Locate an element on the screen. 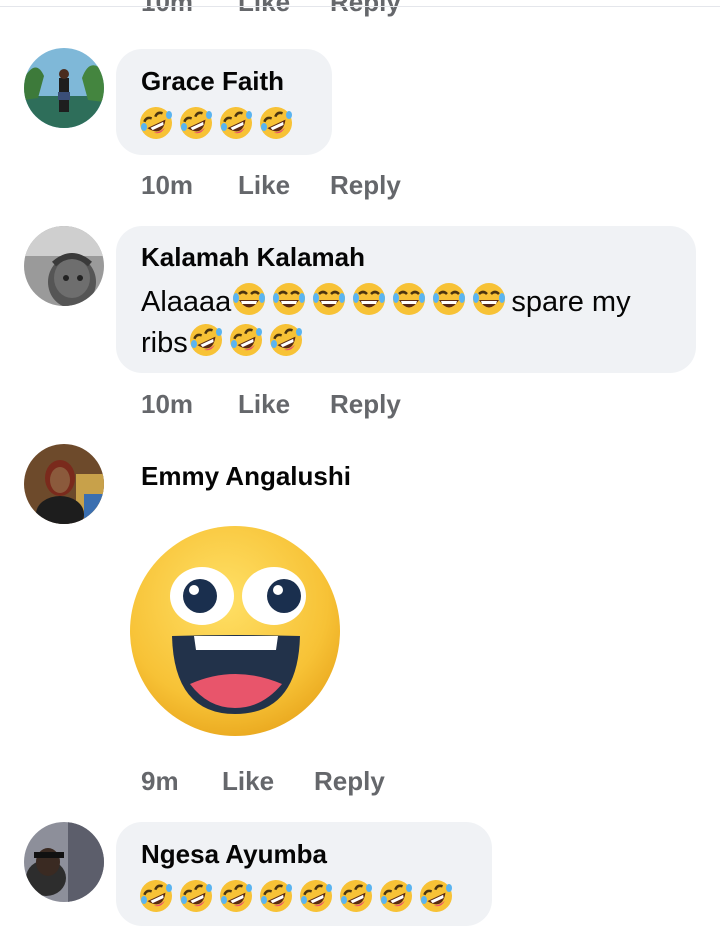  comment-author: Emmy Angalushi is located at coordinates (246, 476).